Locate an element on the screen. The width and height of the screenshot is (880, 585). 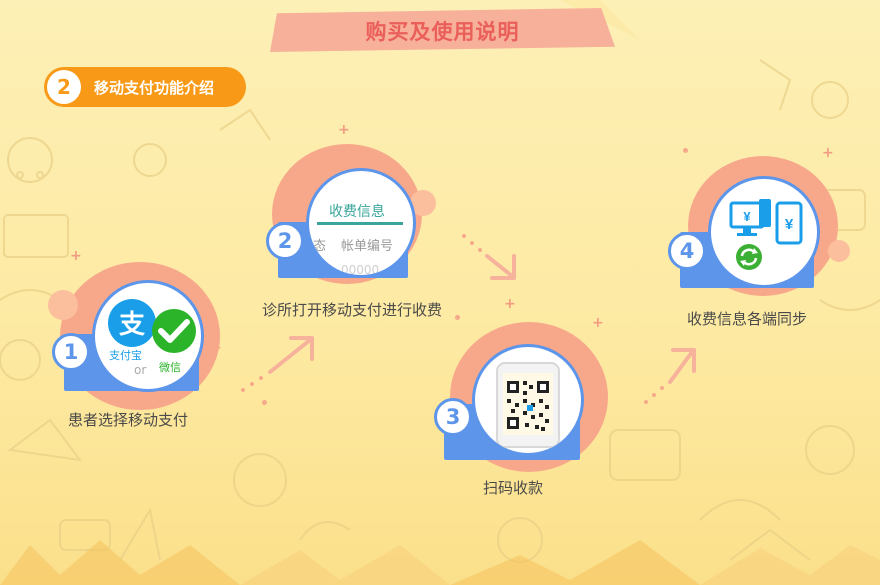
section-header: 2 移动支付功能介绍 is located at coordinates (145, 87).